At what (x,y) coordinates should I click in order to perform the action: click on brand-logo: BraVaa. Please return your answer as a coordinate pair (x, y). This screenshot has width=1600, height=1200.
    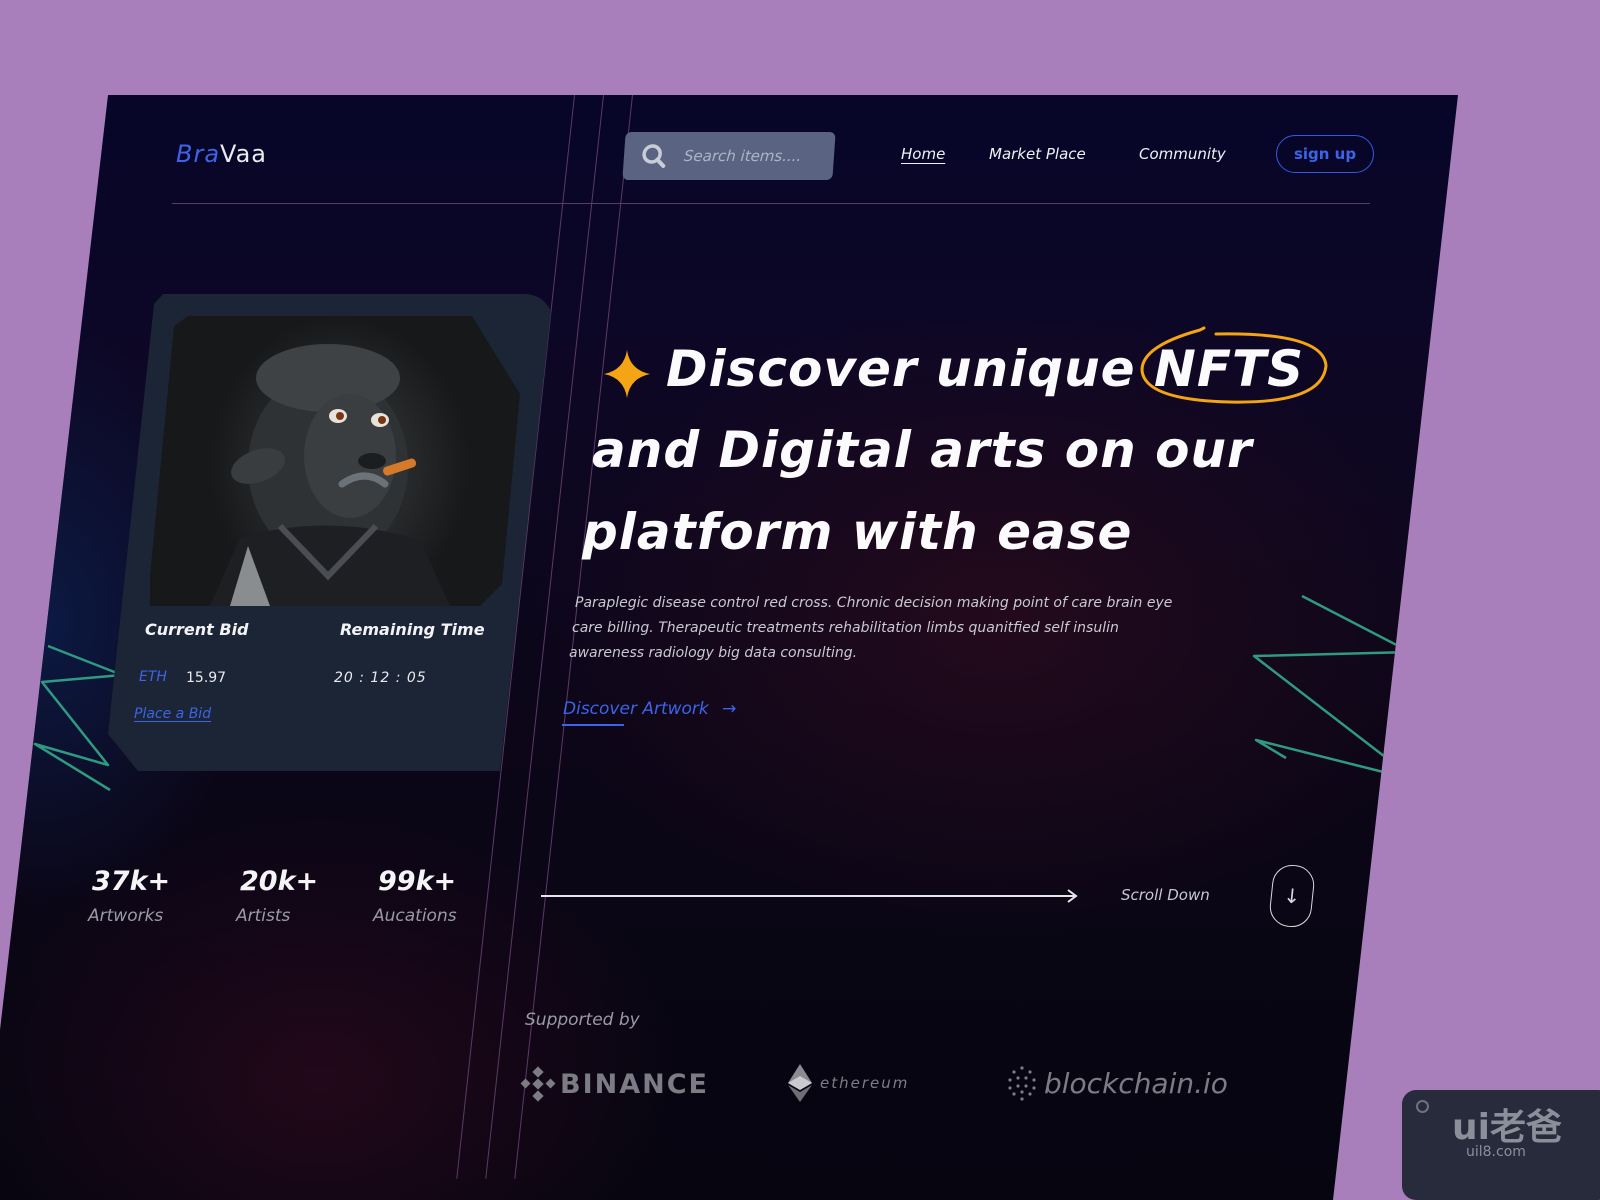
    Looking at the image, I should click on (221, 154).